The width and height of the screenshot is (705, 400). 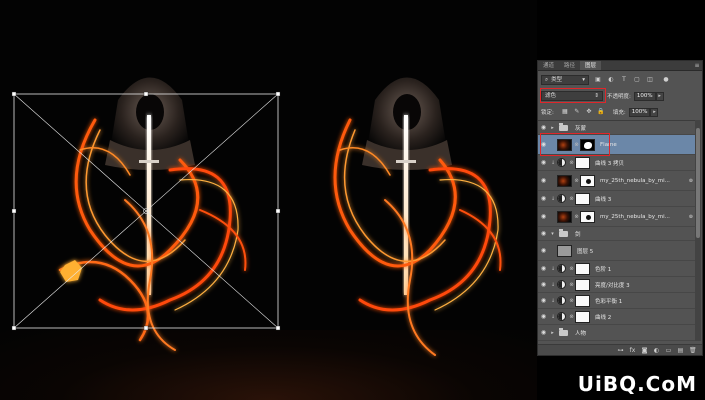 What do you see at coordinates (601, 112) in the screenshot?
I see `lock-all-icon: 🔒` at bounding box center [601, 112].